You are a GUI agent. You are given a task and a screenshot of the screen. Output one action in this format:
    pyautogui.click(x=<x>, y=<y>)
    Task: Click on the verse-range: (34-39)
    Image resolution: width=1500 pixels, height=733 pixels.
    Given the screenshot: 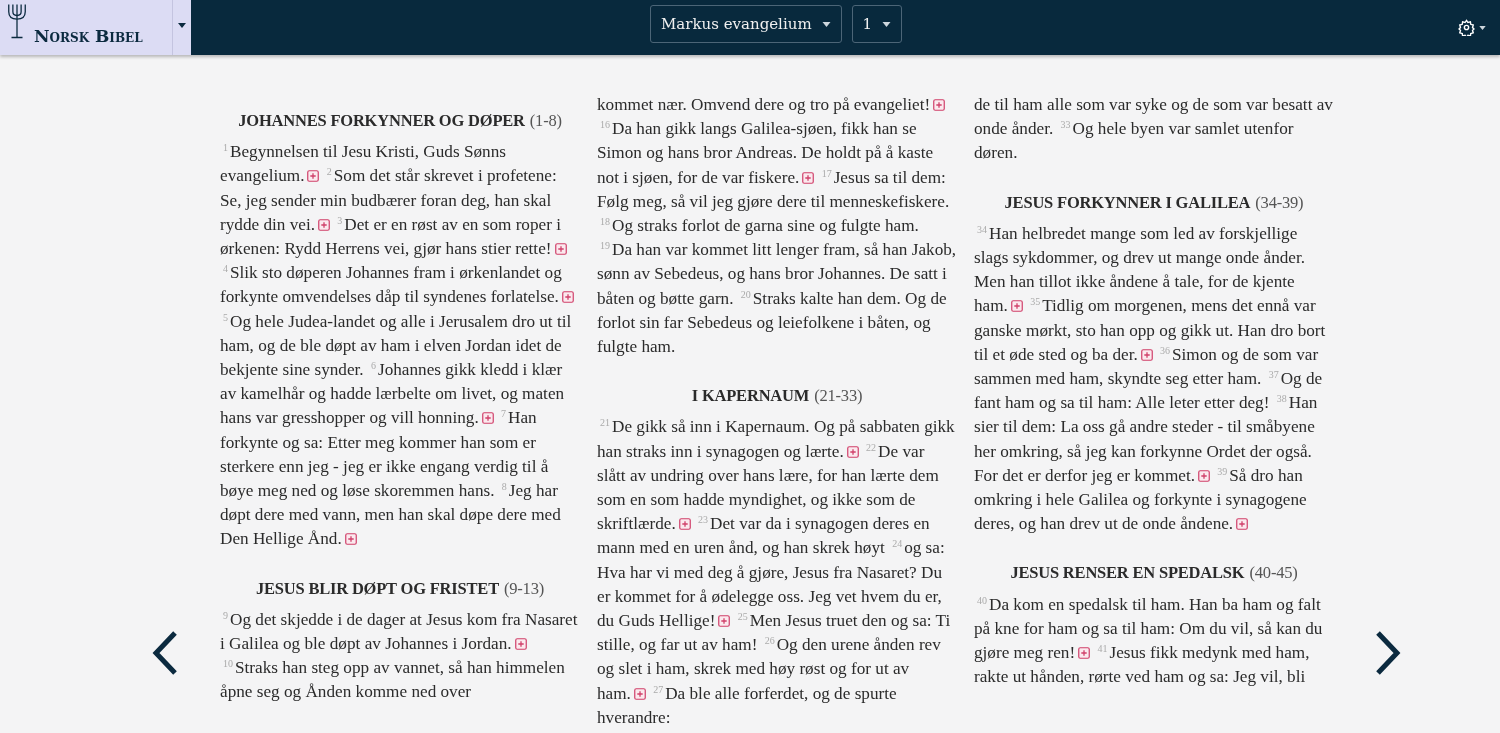 What is the action you would take?
    pyautogui.click(x=1279, y=202)
    